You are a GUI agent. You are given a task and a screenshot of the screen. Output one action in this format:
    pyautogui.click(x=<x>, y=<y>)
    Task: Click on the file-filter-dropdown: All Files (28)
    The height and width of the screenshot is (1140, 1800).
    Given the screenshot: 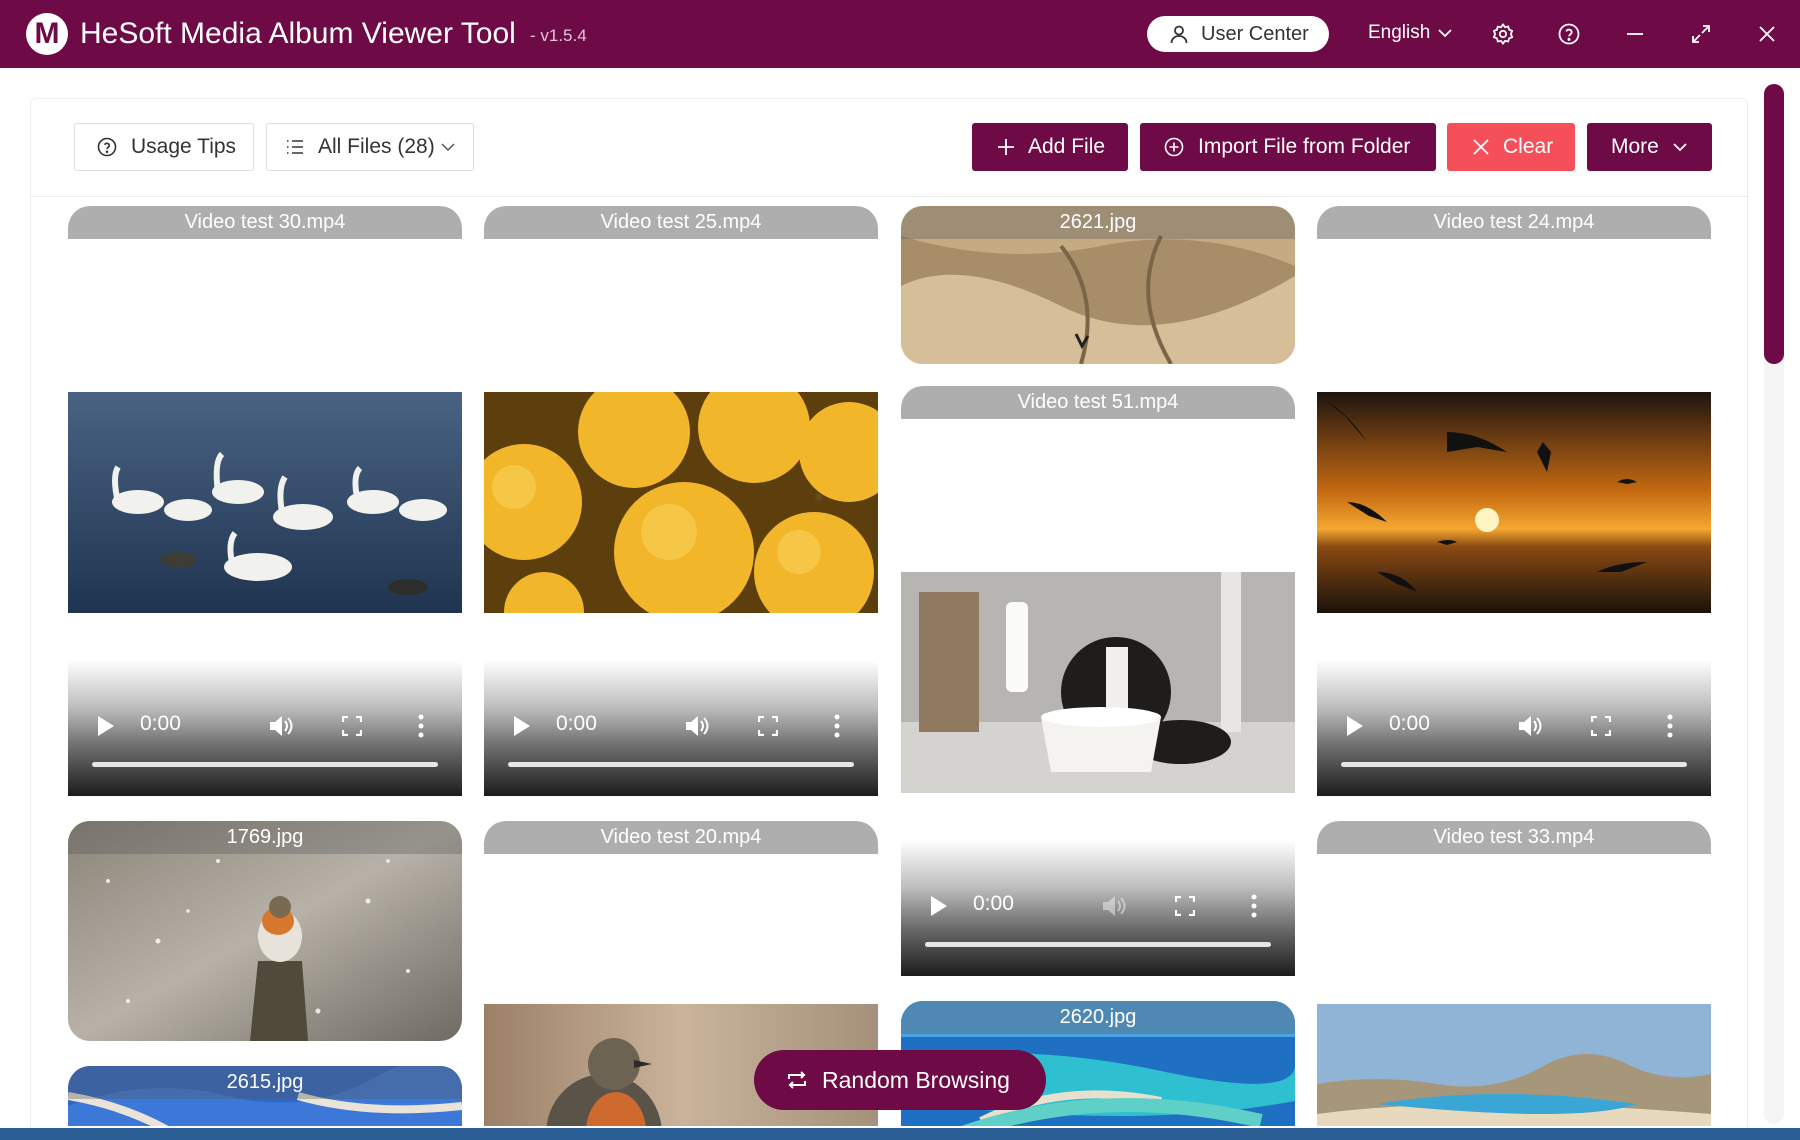 What is the action you would take?
    pyautogui.click(x=370, y=147)
    